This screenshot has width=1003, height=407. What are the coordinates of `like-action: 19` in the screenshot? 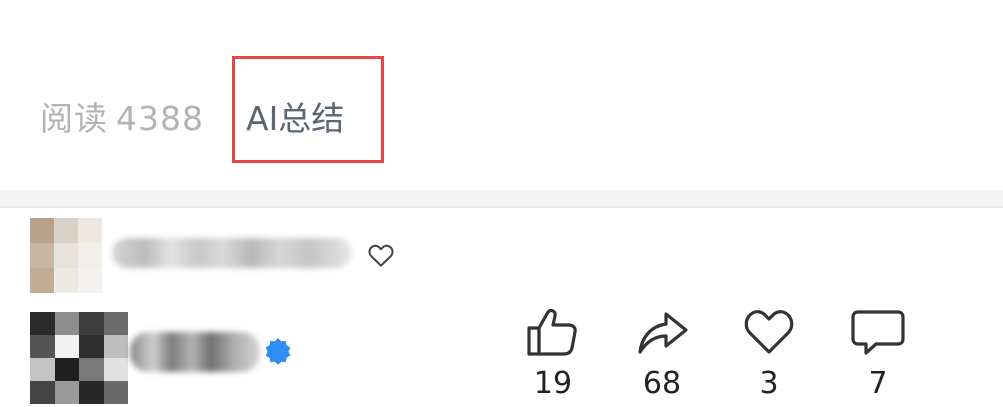 It's located at (553, 353).